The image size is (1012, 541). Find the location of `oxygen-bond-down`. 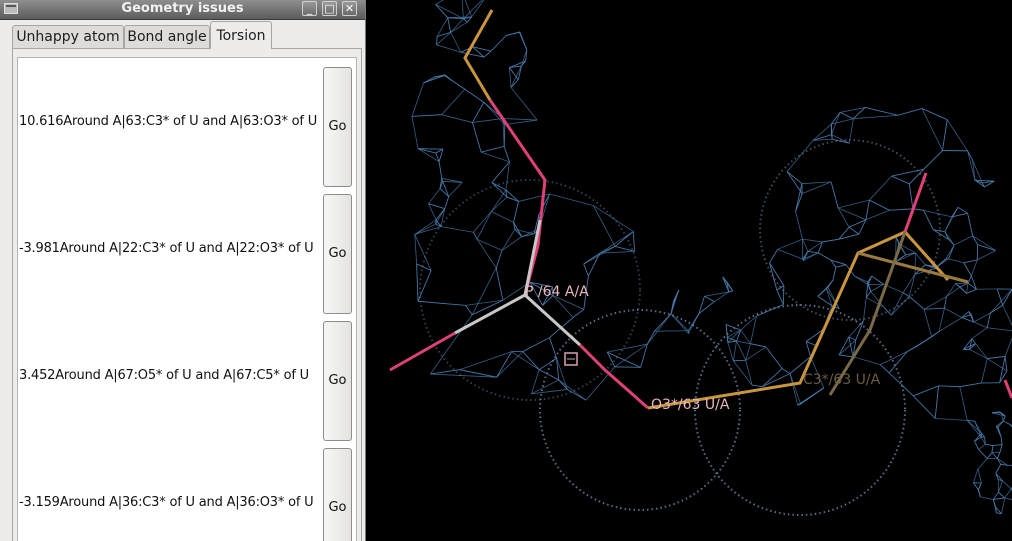

oxygen-bond-down is located at coordinates (613, 376).